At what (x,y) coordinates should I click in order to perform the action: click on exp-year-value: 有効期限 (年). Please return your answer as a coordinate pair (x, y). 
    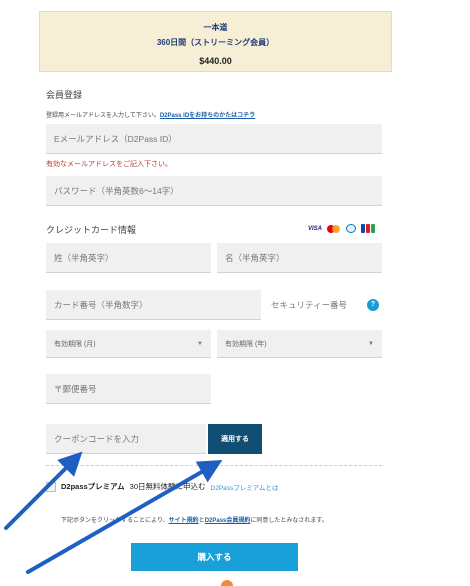
    Looking at the image, I should click on (246, 344).